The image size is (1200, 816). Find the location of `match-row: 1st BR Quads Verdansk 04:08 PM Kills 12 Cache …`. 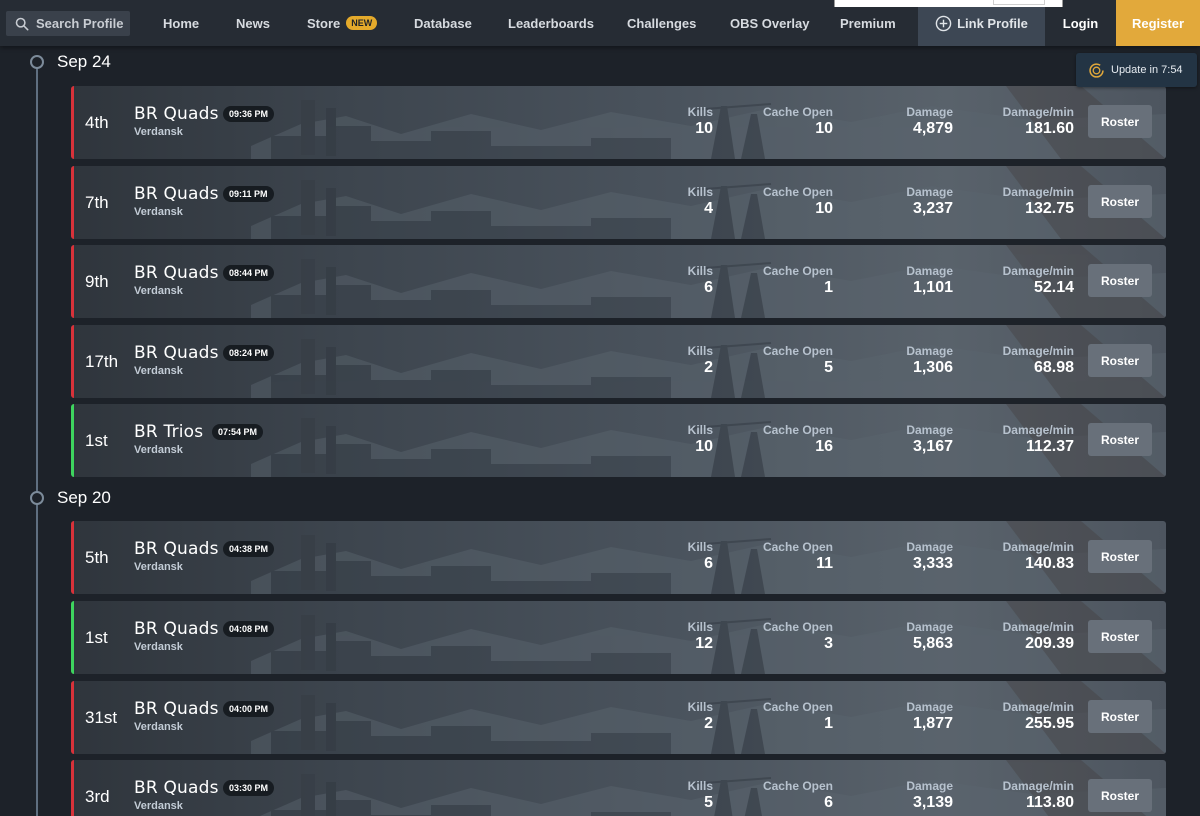

match-row: 1st BR Quads Verdansk 04:08 PM Kills 12 Cache … is located at coordinates (618, 637).